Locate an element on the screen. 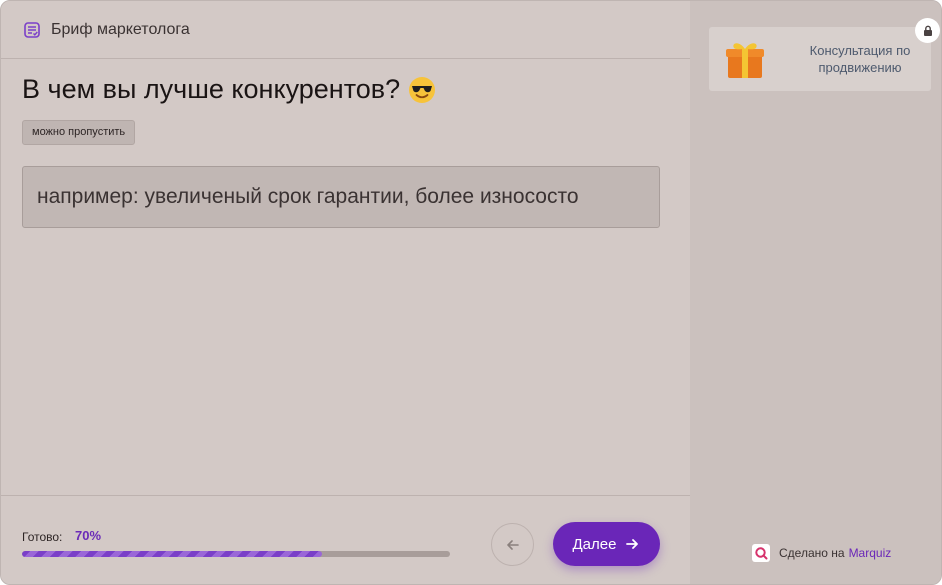 This screenshot has width=942, height=585. quiz-header: Бриф маркетолога is located at coordinates (345, 30).